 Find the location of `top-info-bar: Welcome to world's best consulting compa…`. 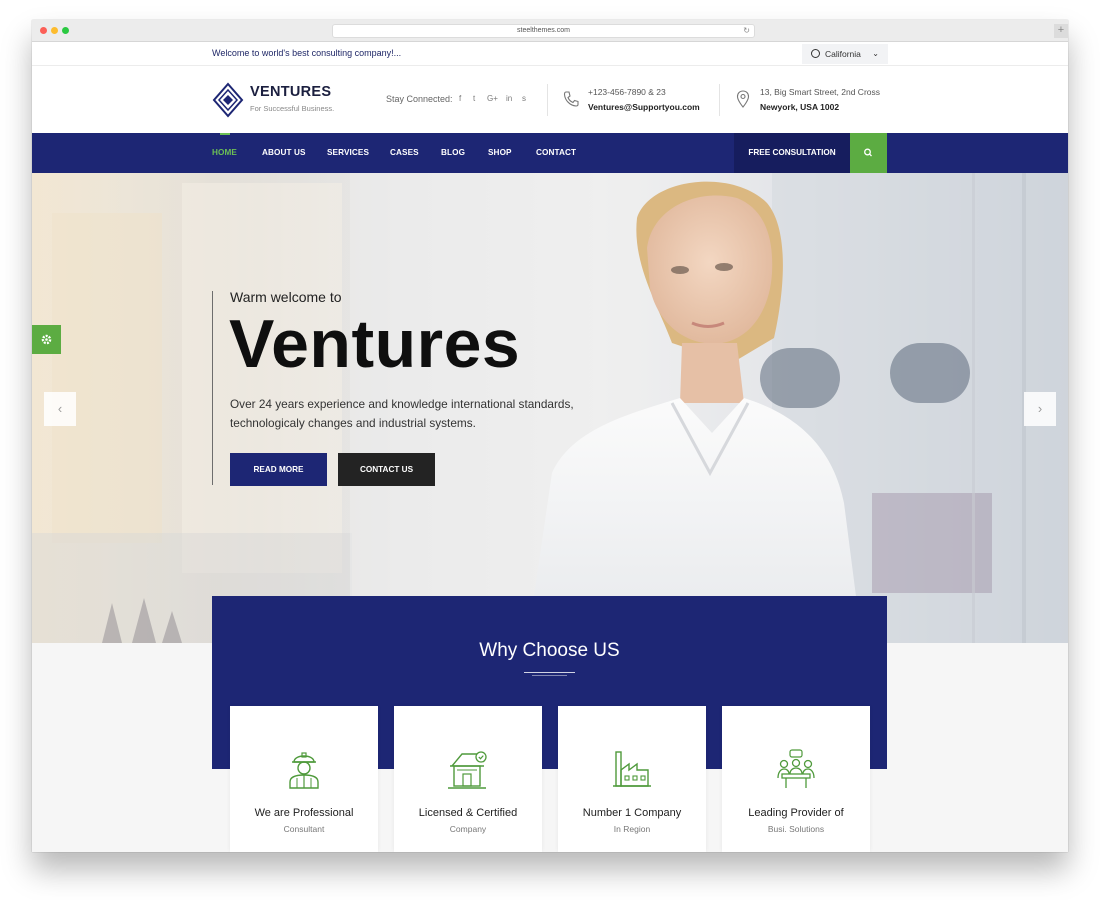

top-info-bar: Welcome to world's best consulting compa… is located at coordinates (550, 54).